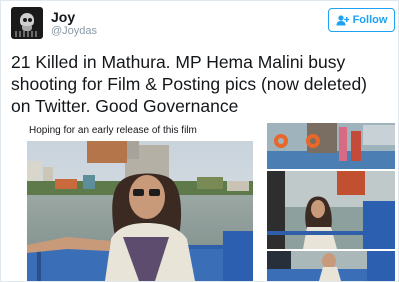 The image size is (399, 282). I want to click on photo-caption: Hoping for an early release of this film, so click(113, 130).